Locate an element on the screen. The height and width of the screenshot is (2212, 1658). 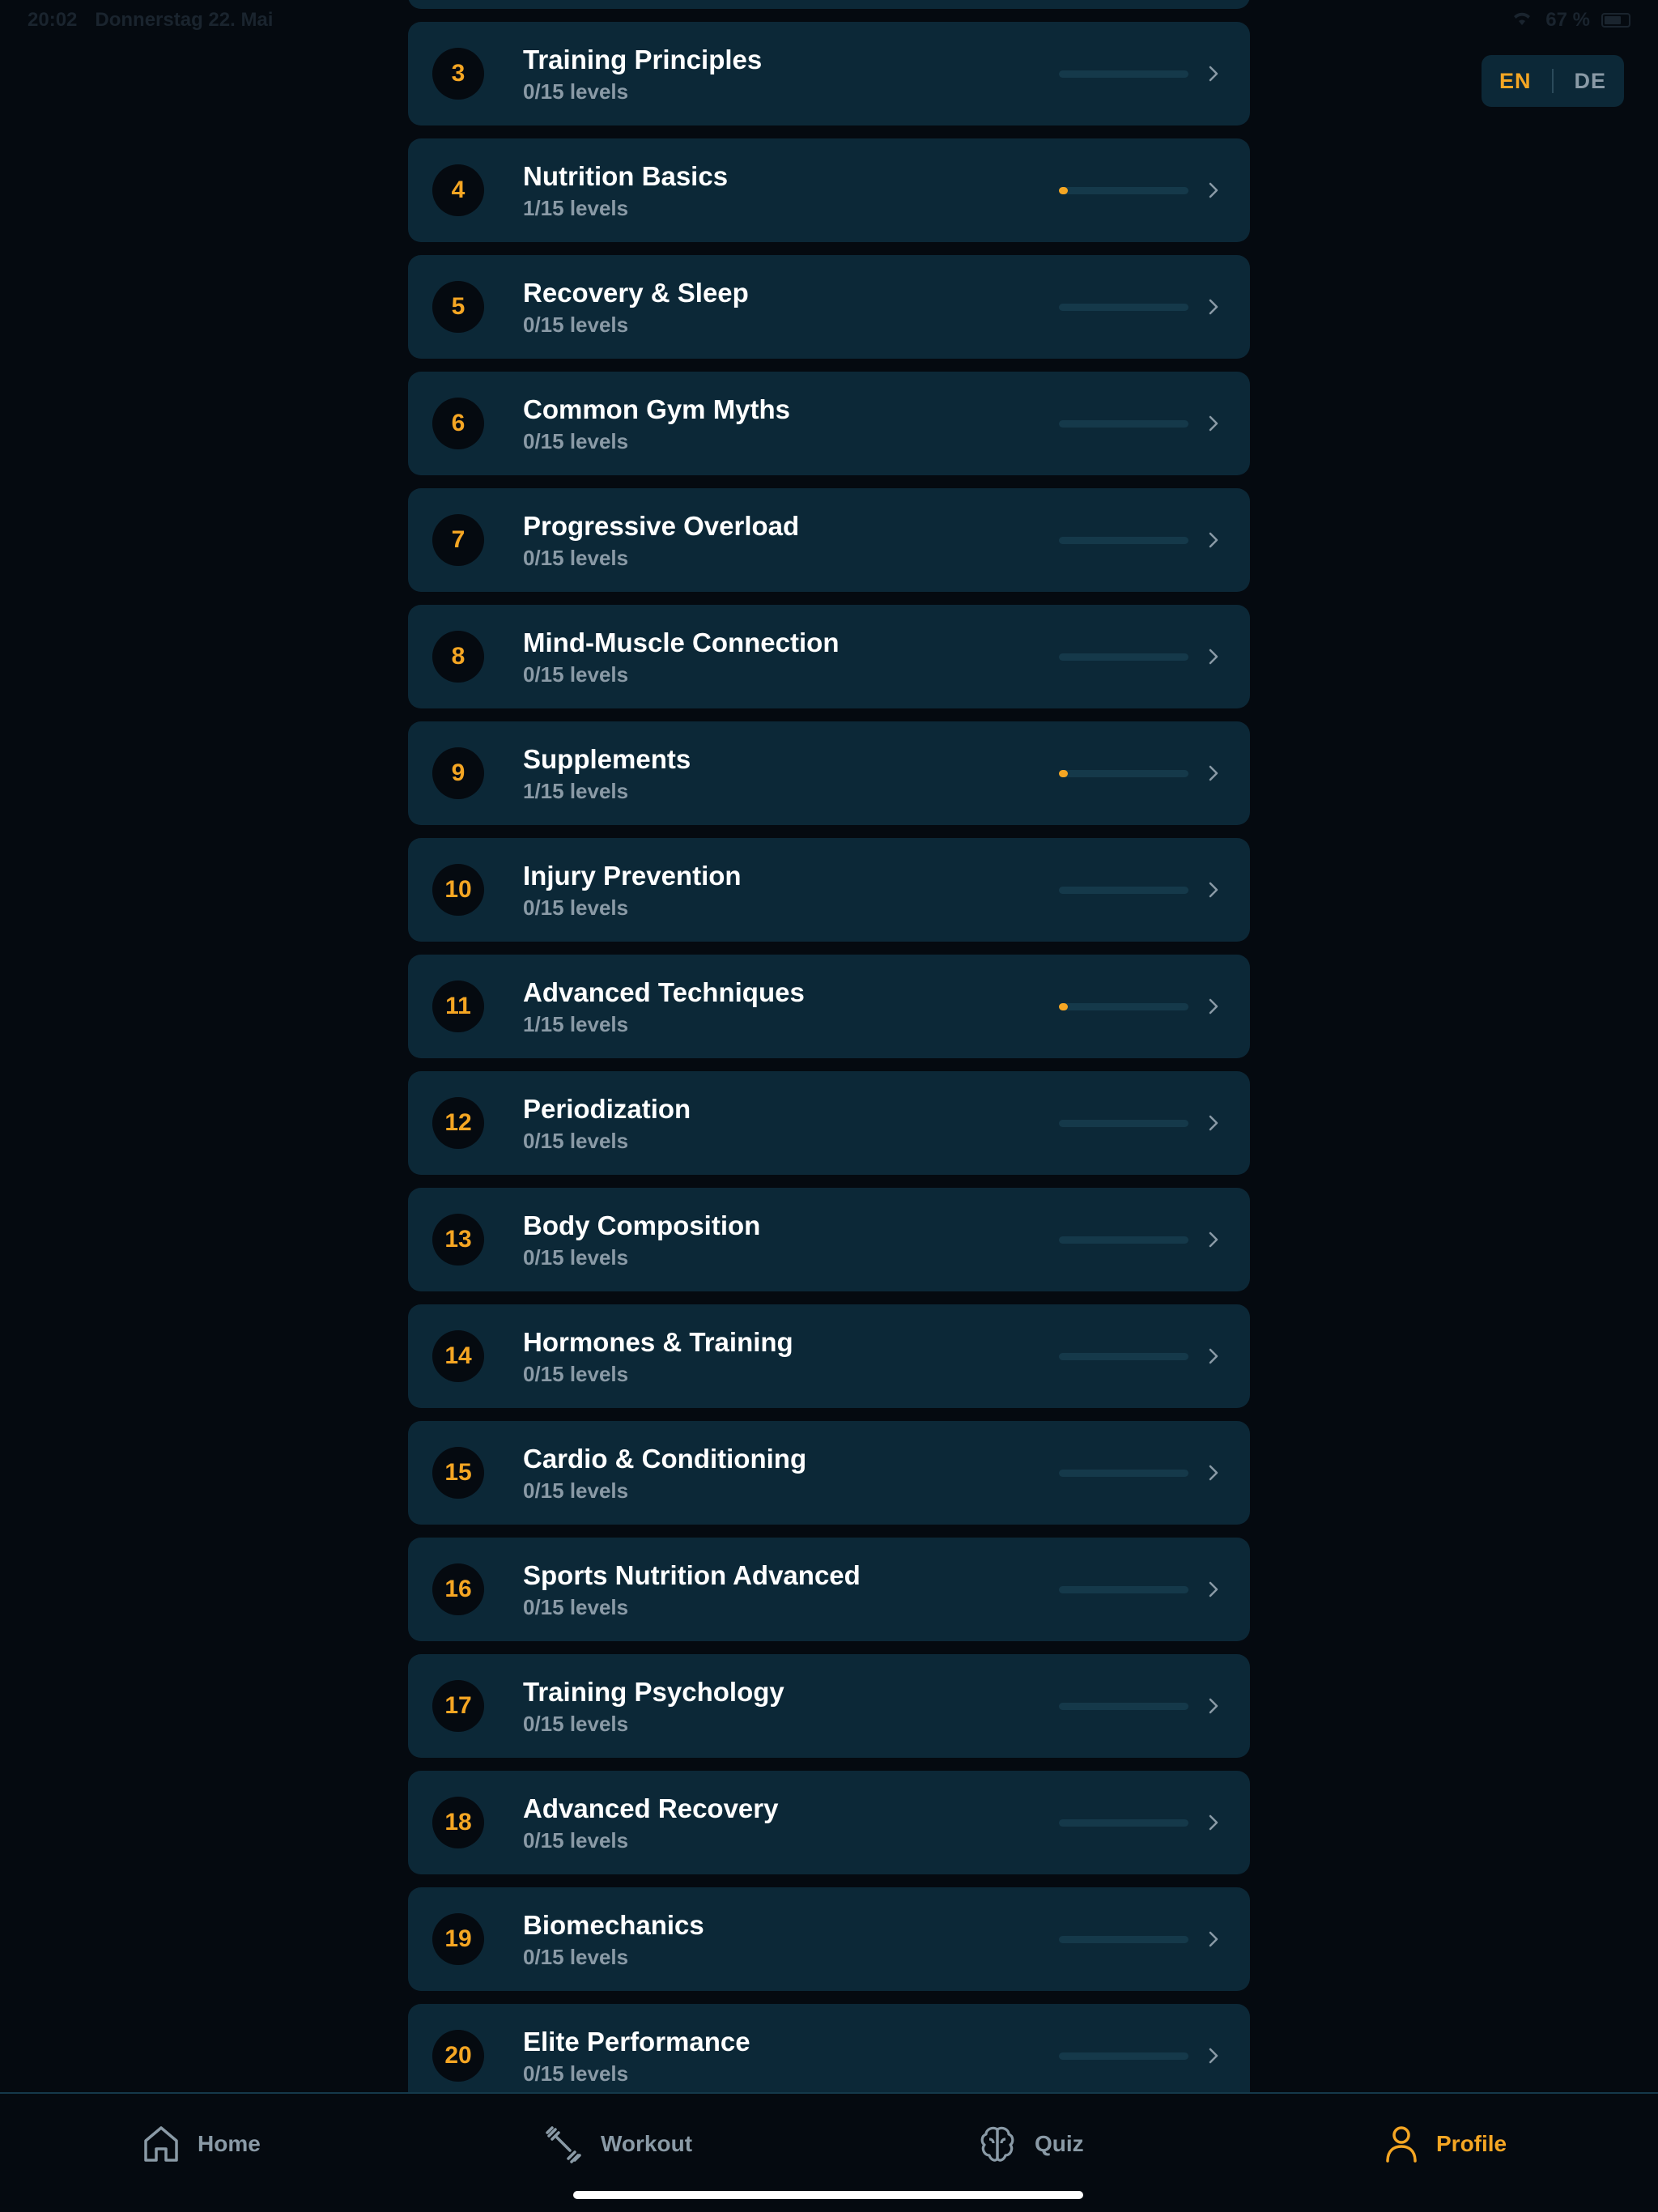
topic-title: Nutrition Basics is located at coordinates (626, 176).